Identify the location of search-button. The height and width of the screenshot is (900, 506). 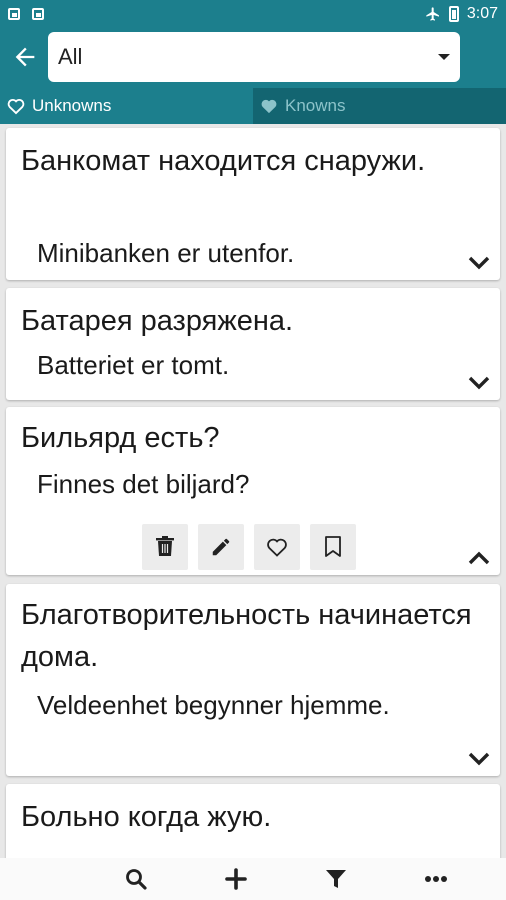
(136, 879).